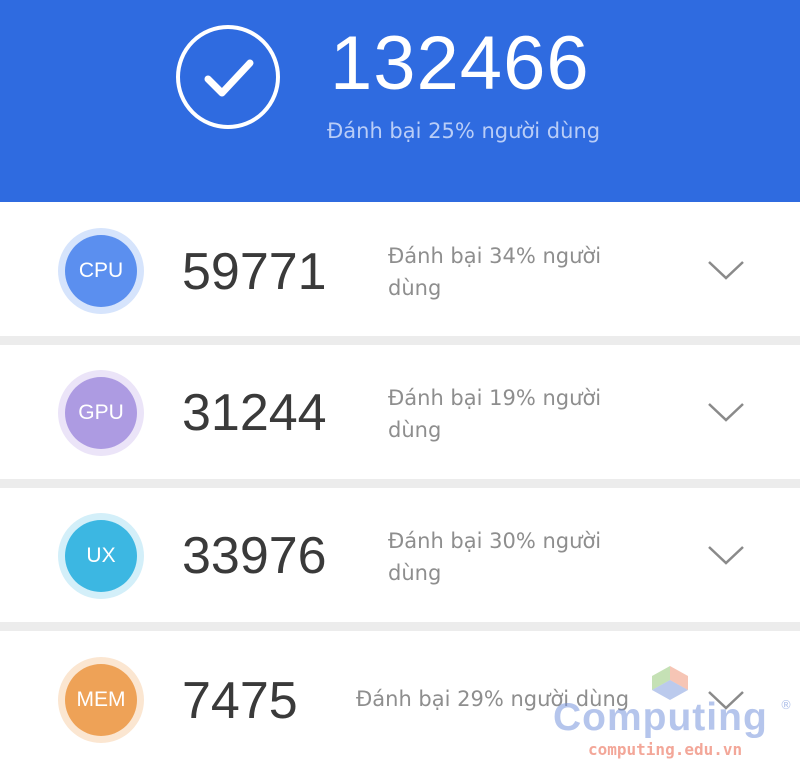  I want to click on mem-badge-label: MEM, so click(101, 700).